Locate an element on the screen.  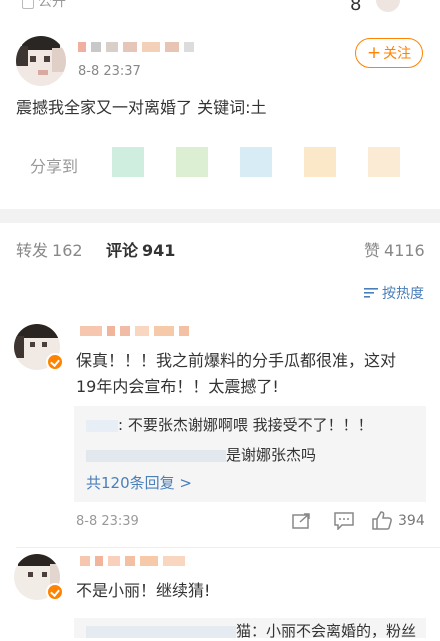
interaction-tabs: 转发 162 评论 941 赞 4116 is located at coordinates (220, 248).